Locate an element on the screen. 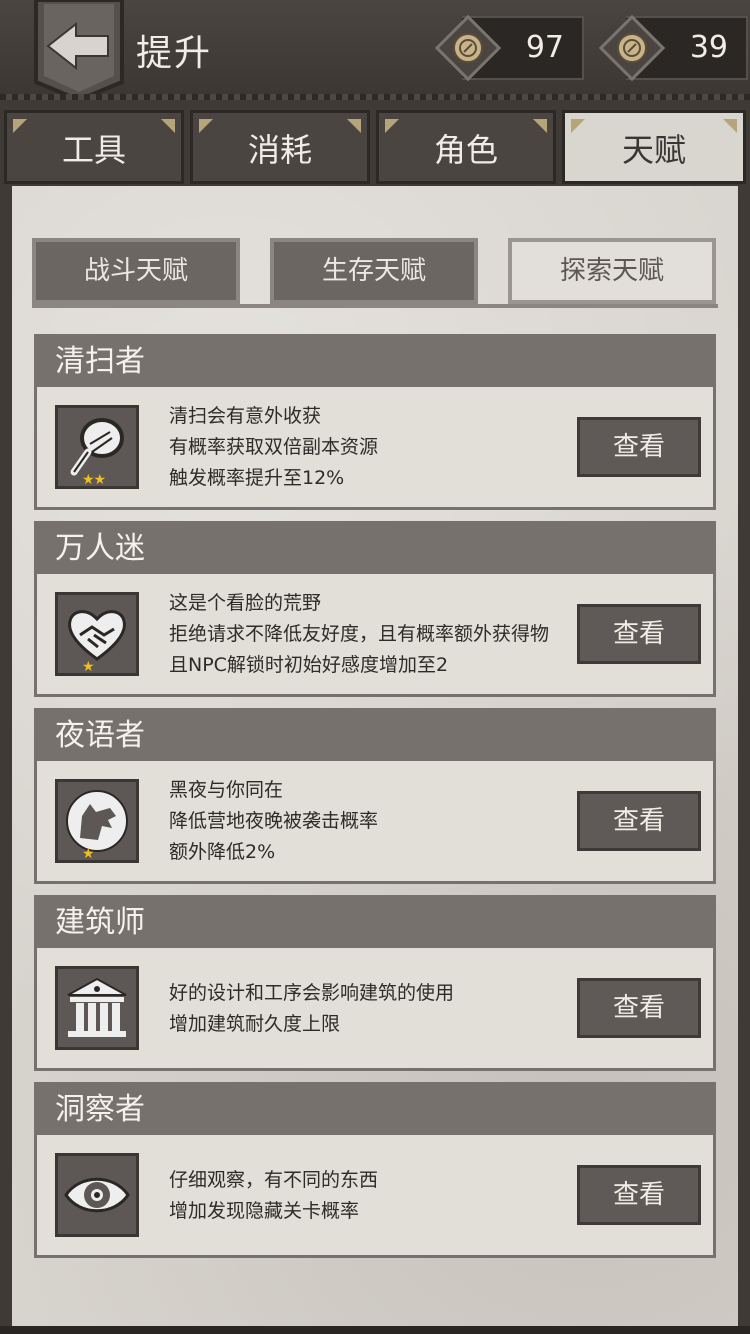 The image size is (750, 1334). talent-card: 洞察者 仔细观察，有不同的东西 增加发现隐藏关卡概率 查看 is located at coordinates (375, 1170).